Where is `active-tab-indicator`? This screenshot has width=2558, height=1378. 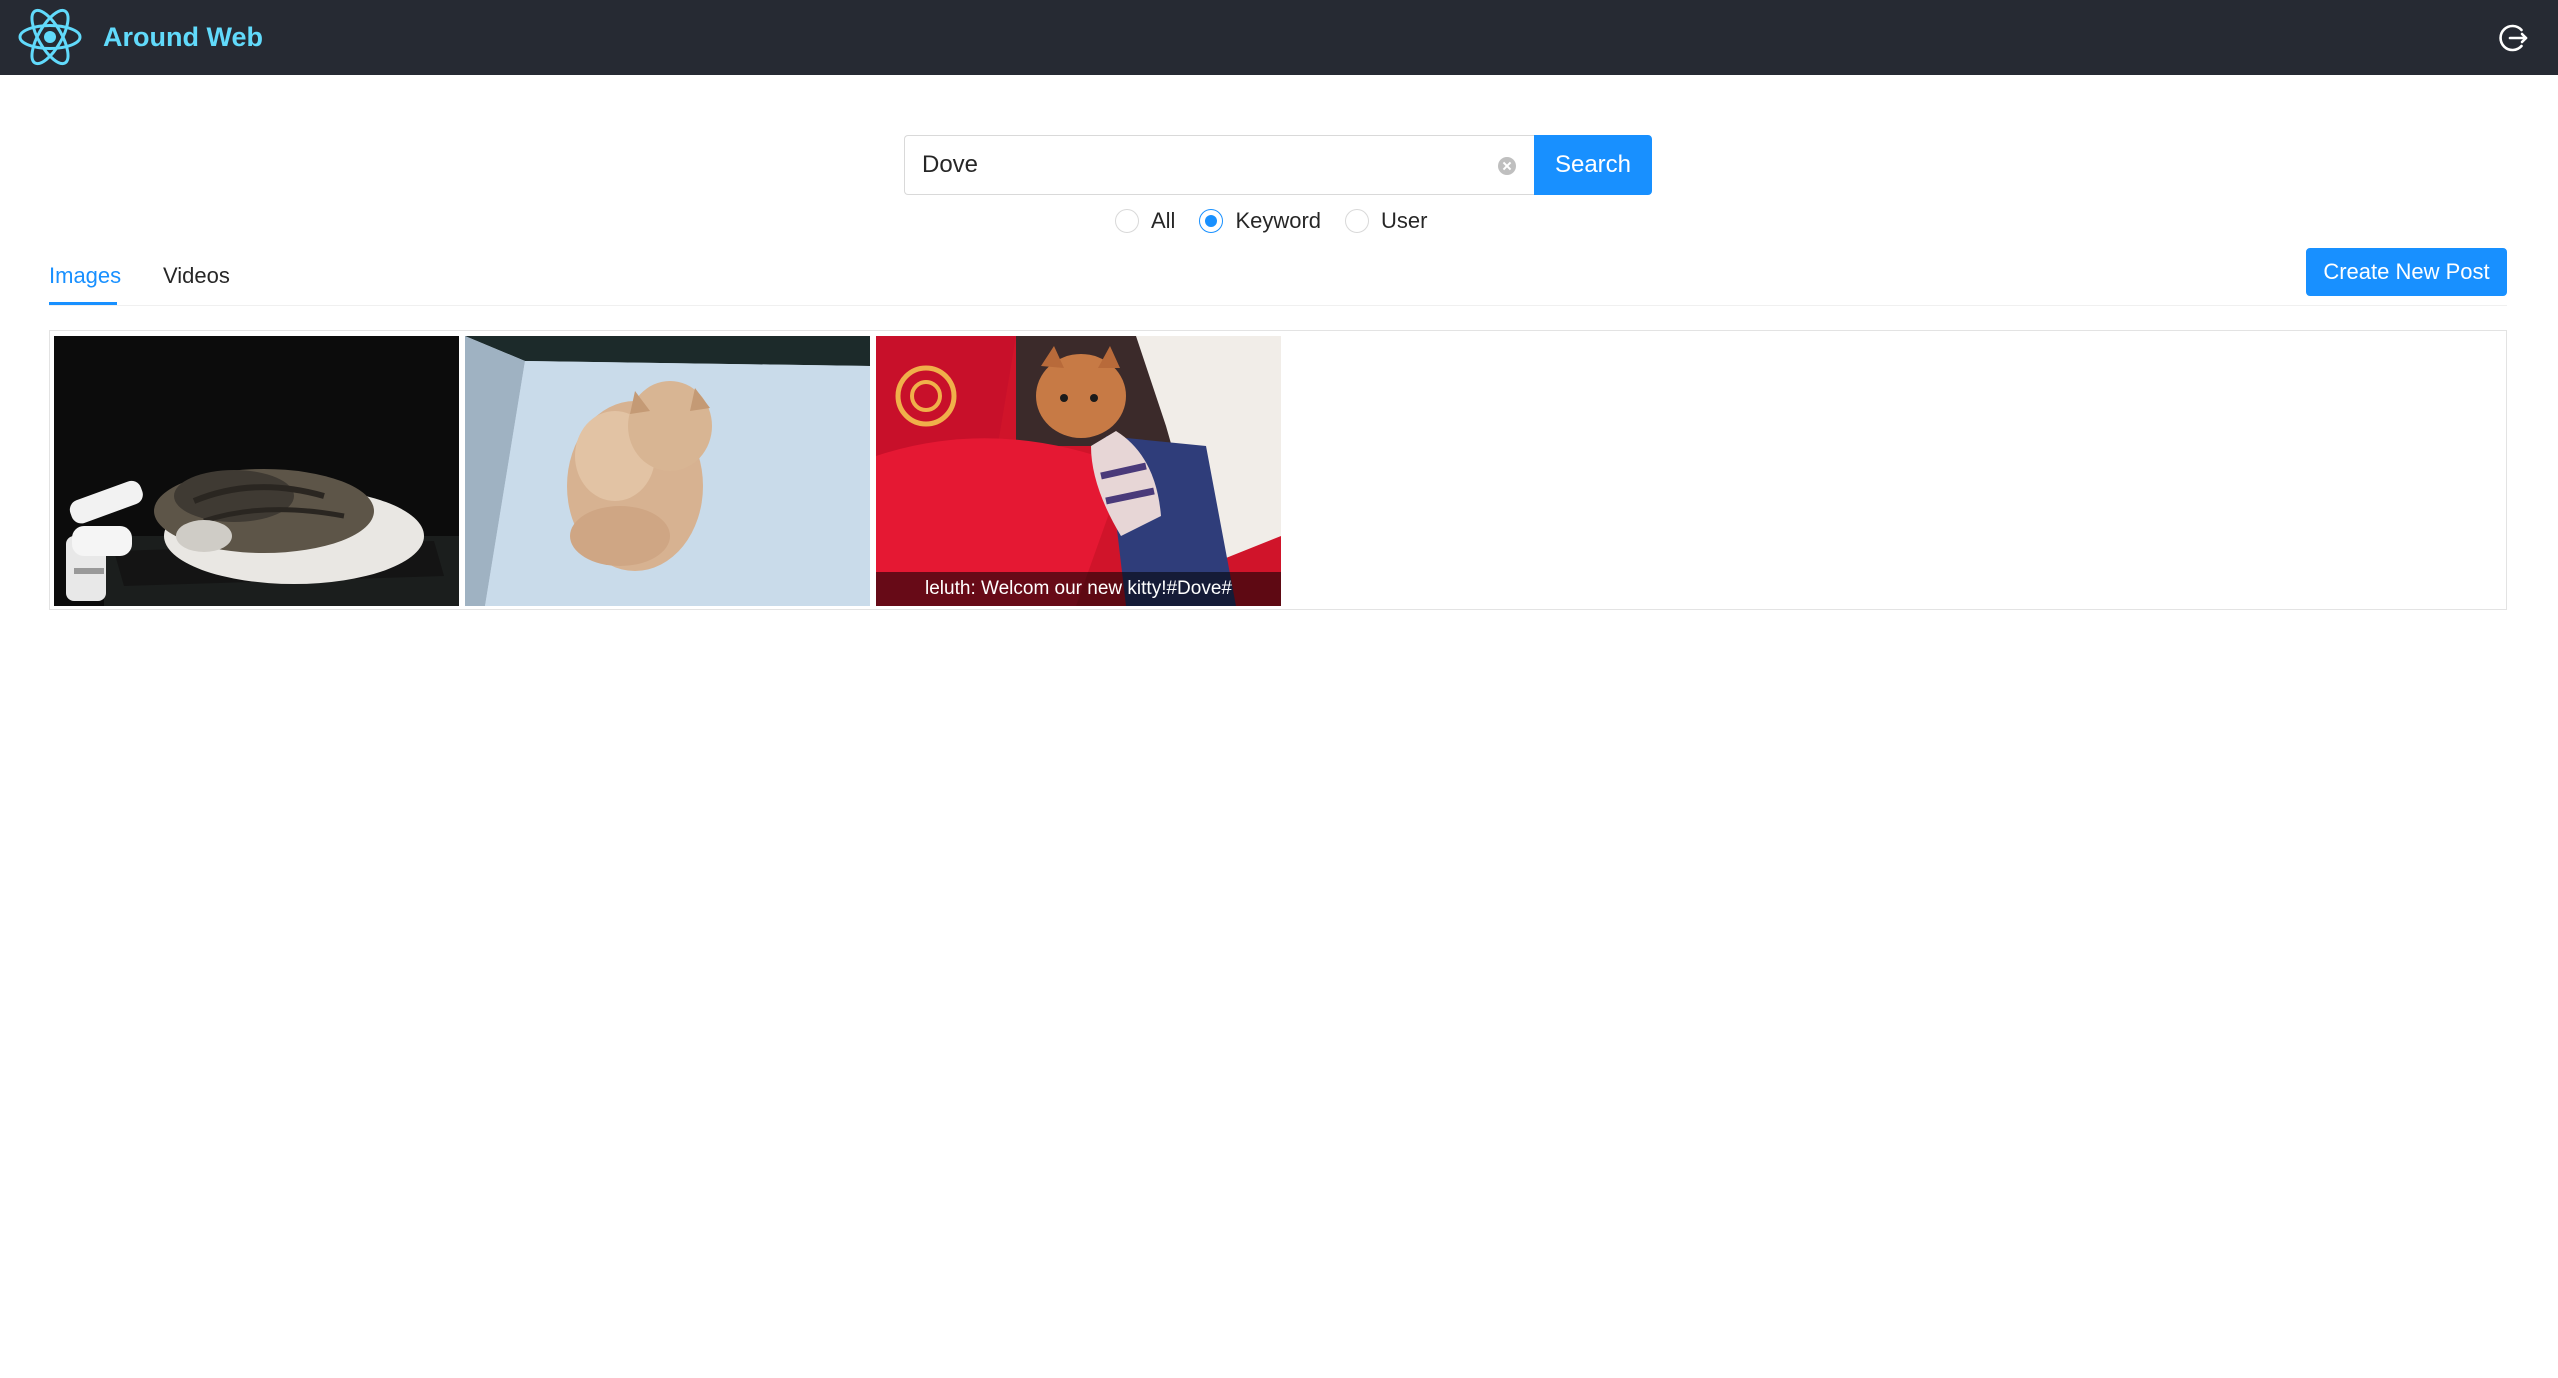
active-tab-indicator is located at coordinates (83, 303).